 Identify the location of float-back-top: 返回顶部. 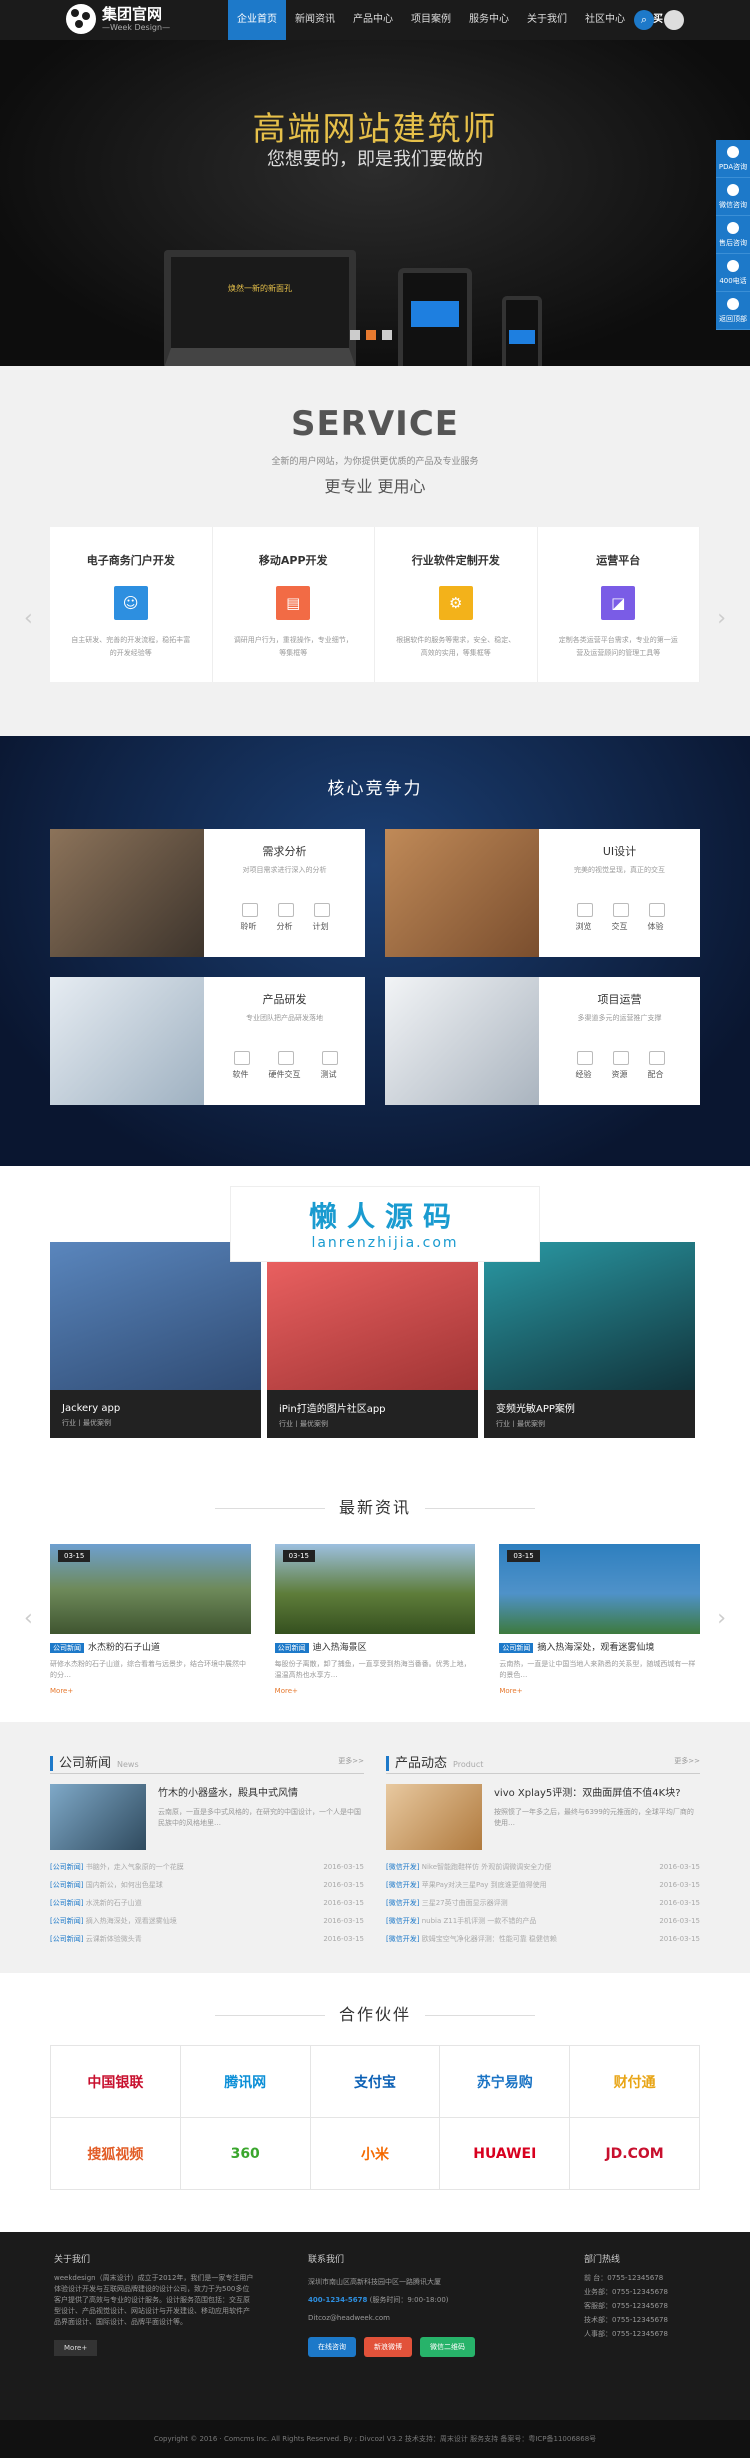
(733, 311).